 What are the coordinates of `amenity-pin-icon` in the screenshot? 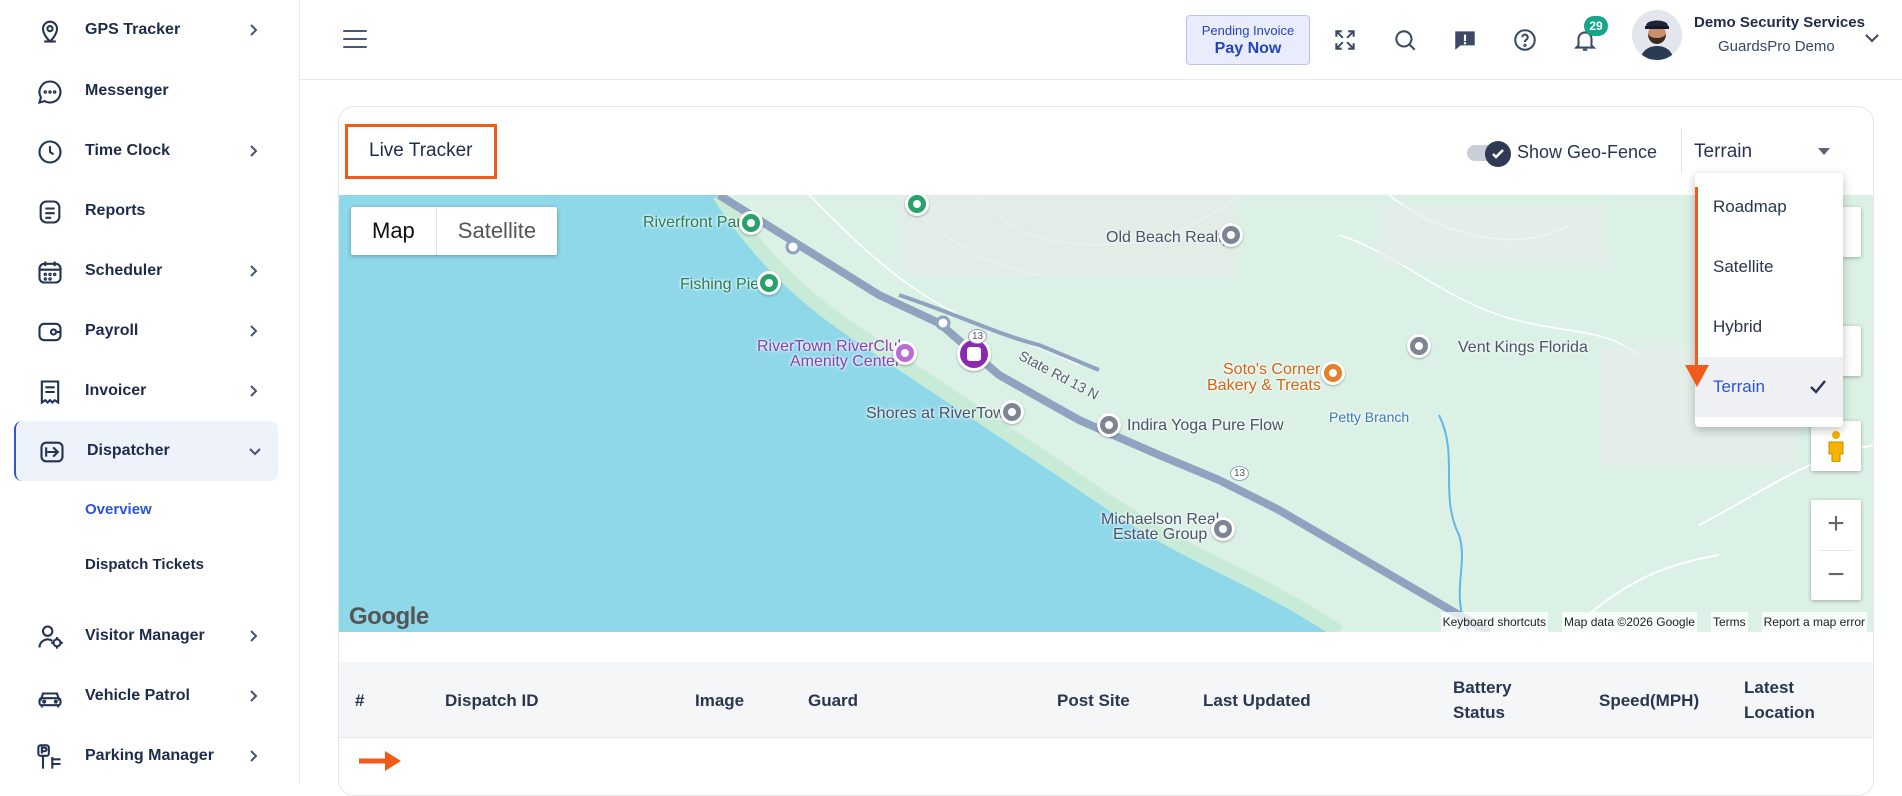 It's located at (905, 353).